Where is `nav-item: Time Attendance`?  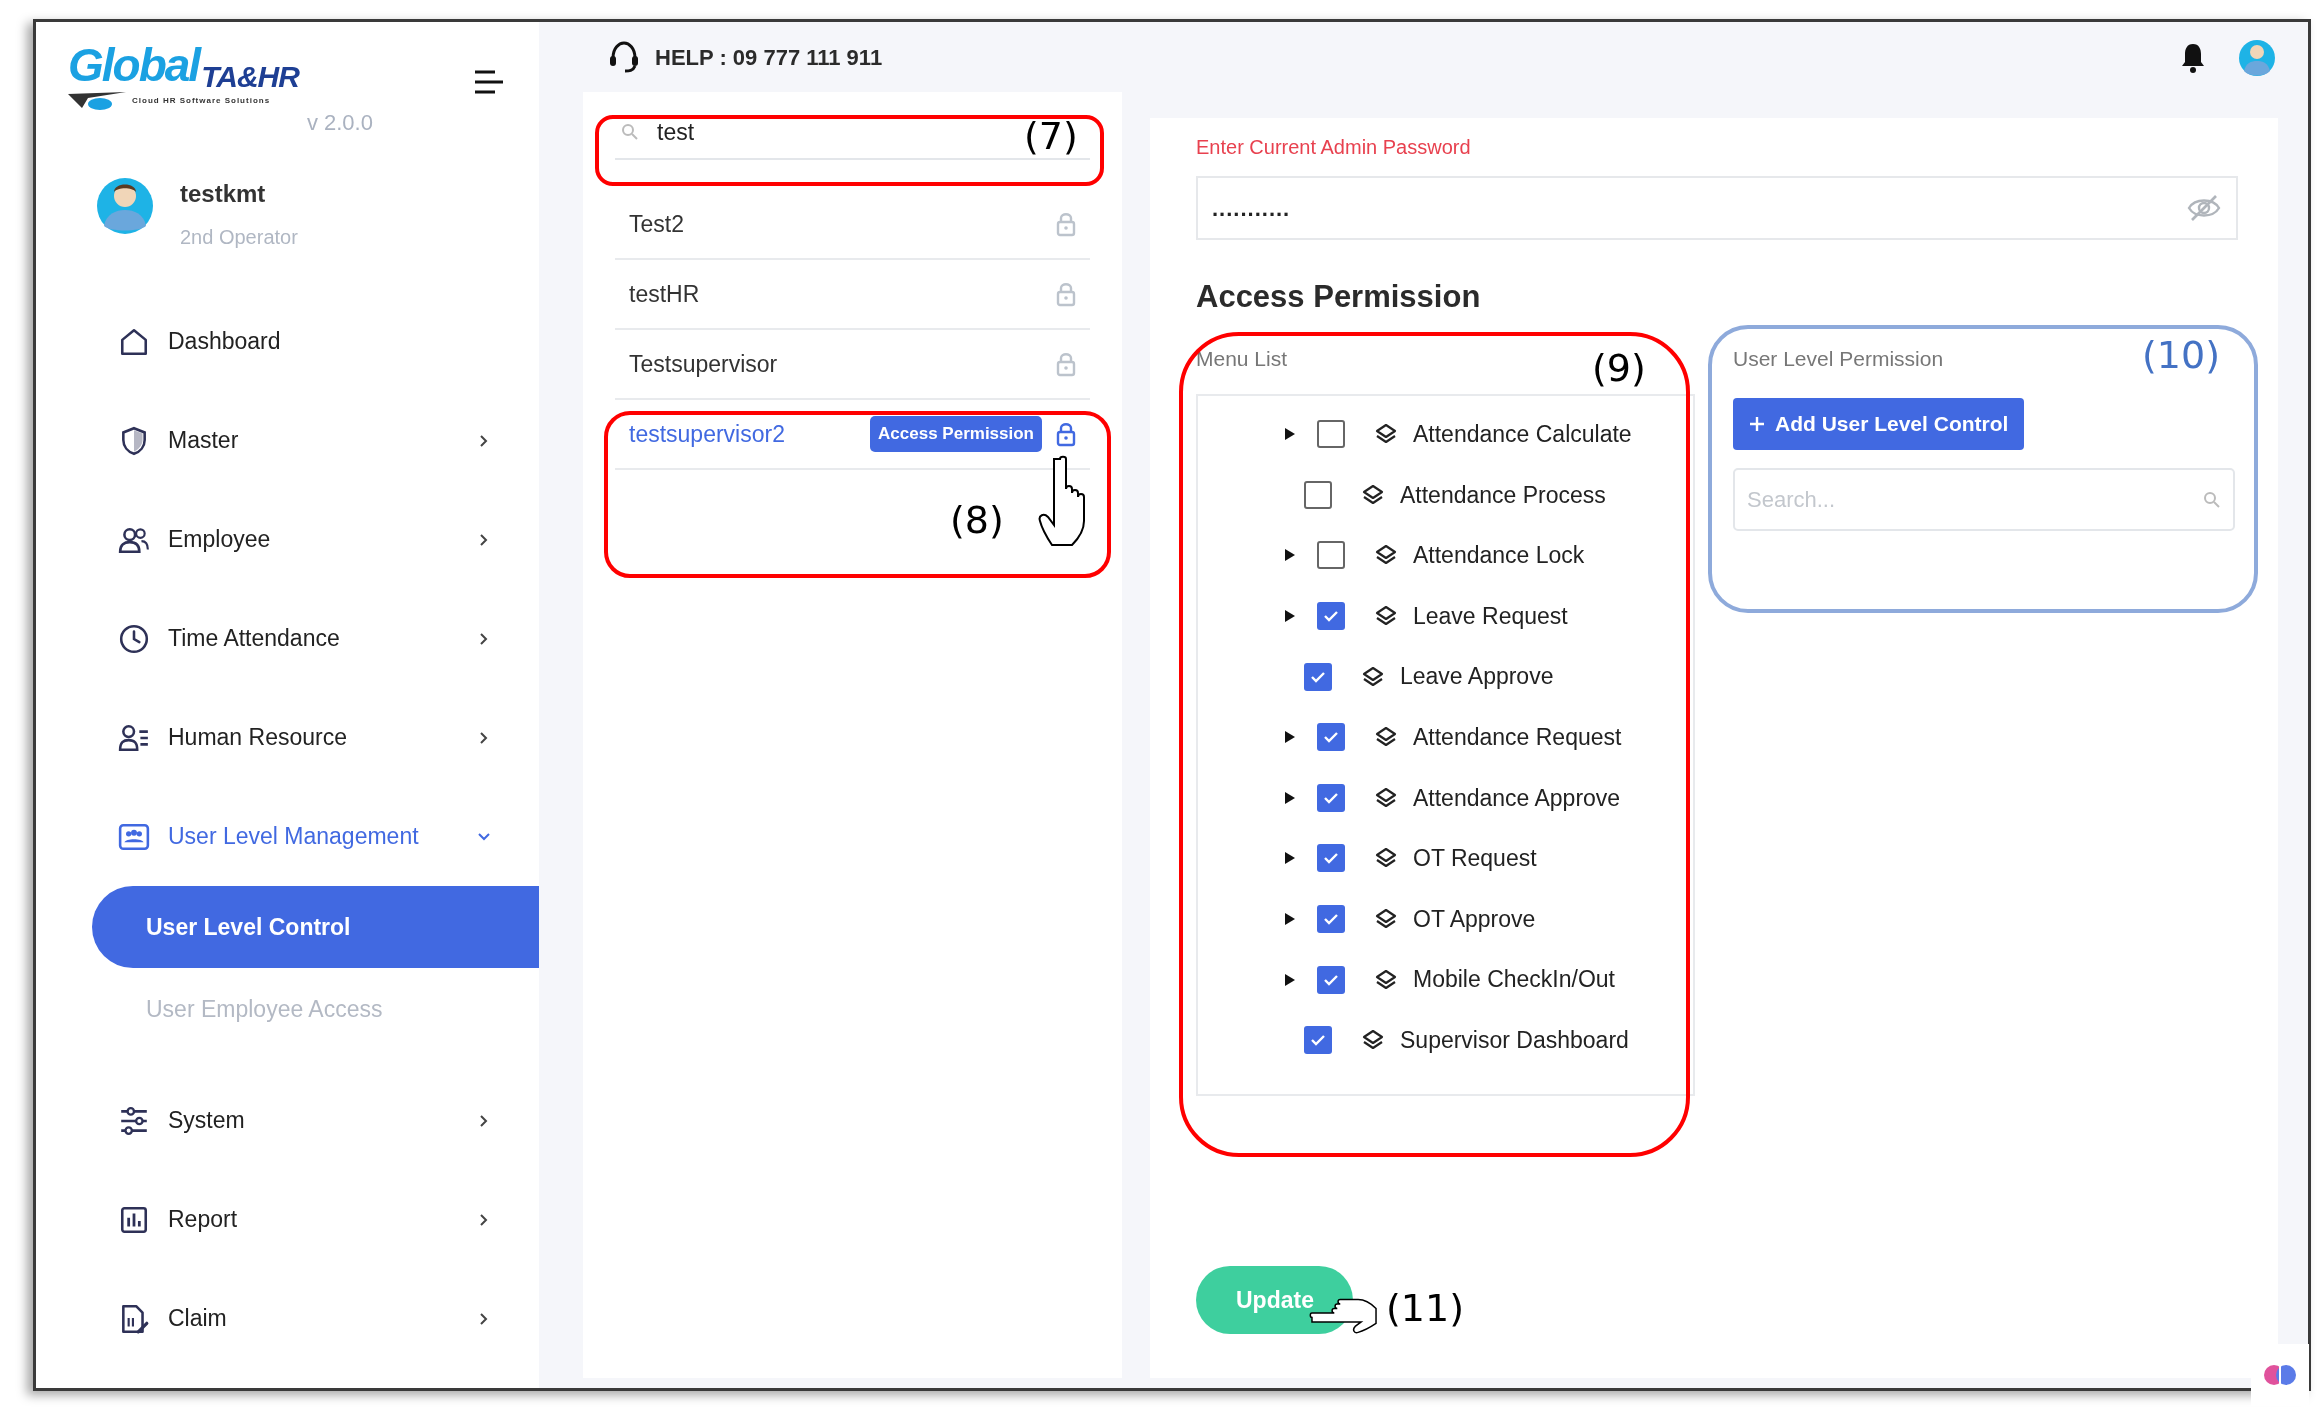
nav-item: Time Attendance is located at coordinates (287, 638).